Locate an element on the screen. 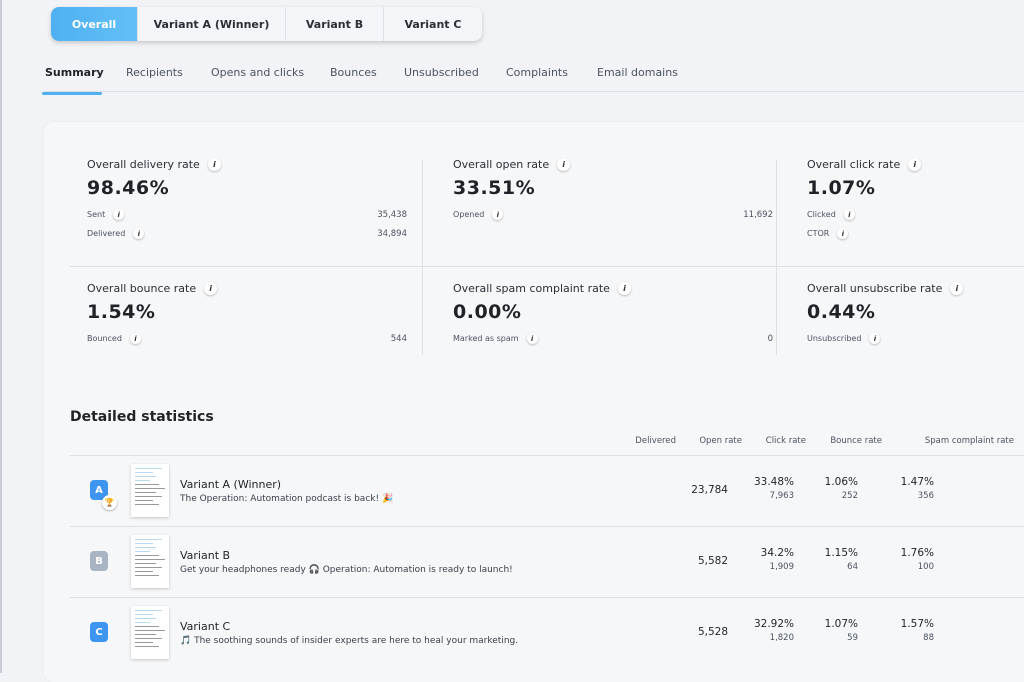 Image resolution: width=1024 pixels, height=682 pixels. metric-sub-label: CTOR is located at coordinates (818, 233).